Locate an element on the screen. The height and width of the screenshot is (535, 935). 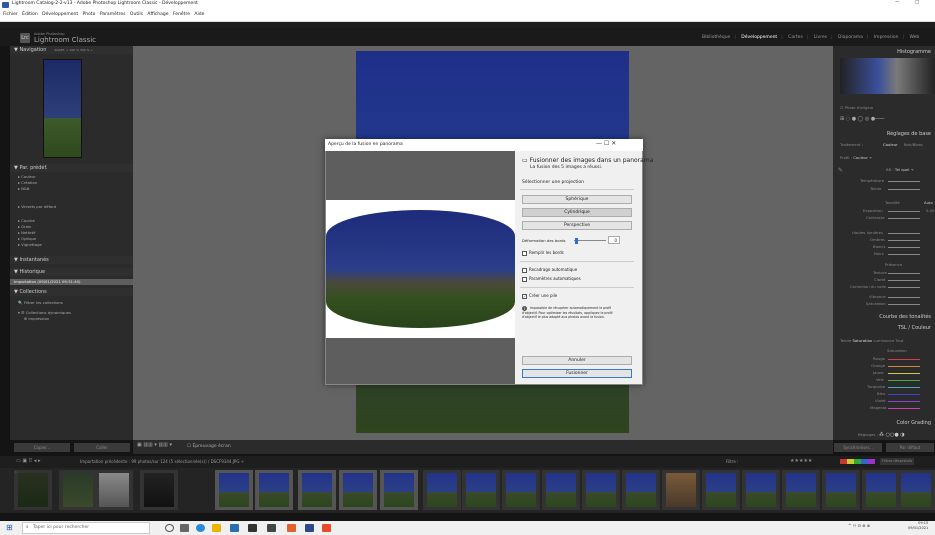
projection-perspective-button: Perspective is located at coordinates (577, 225).